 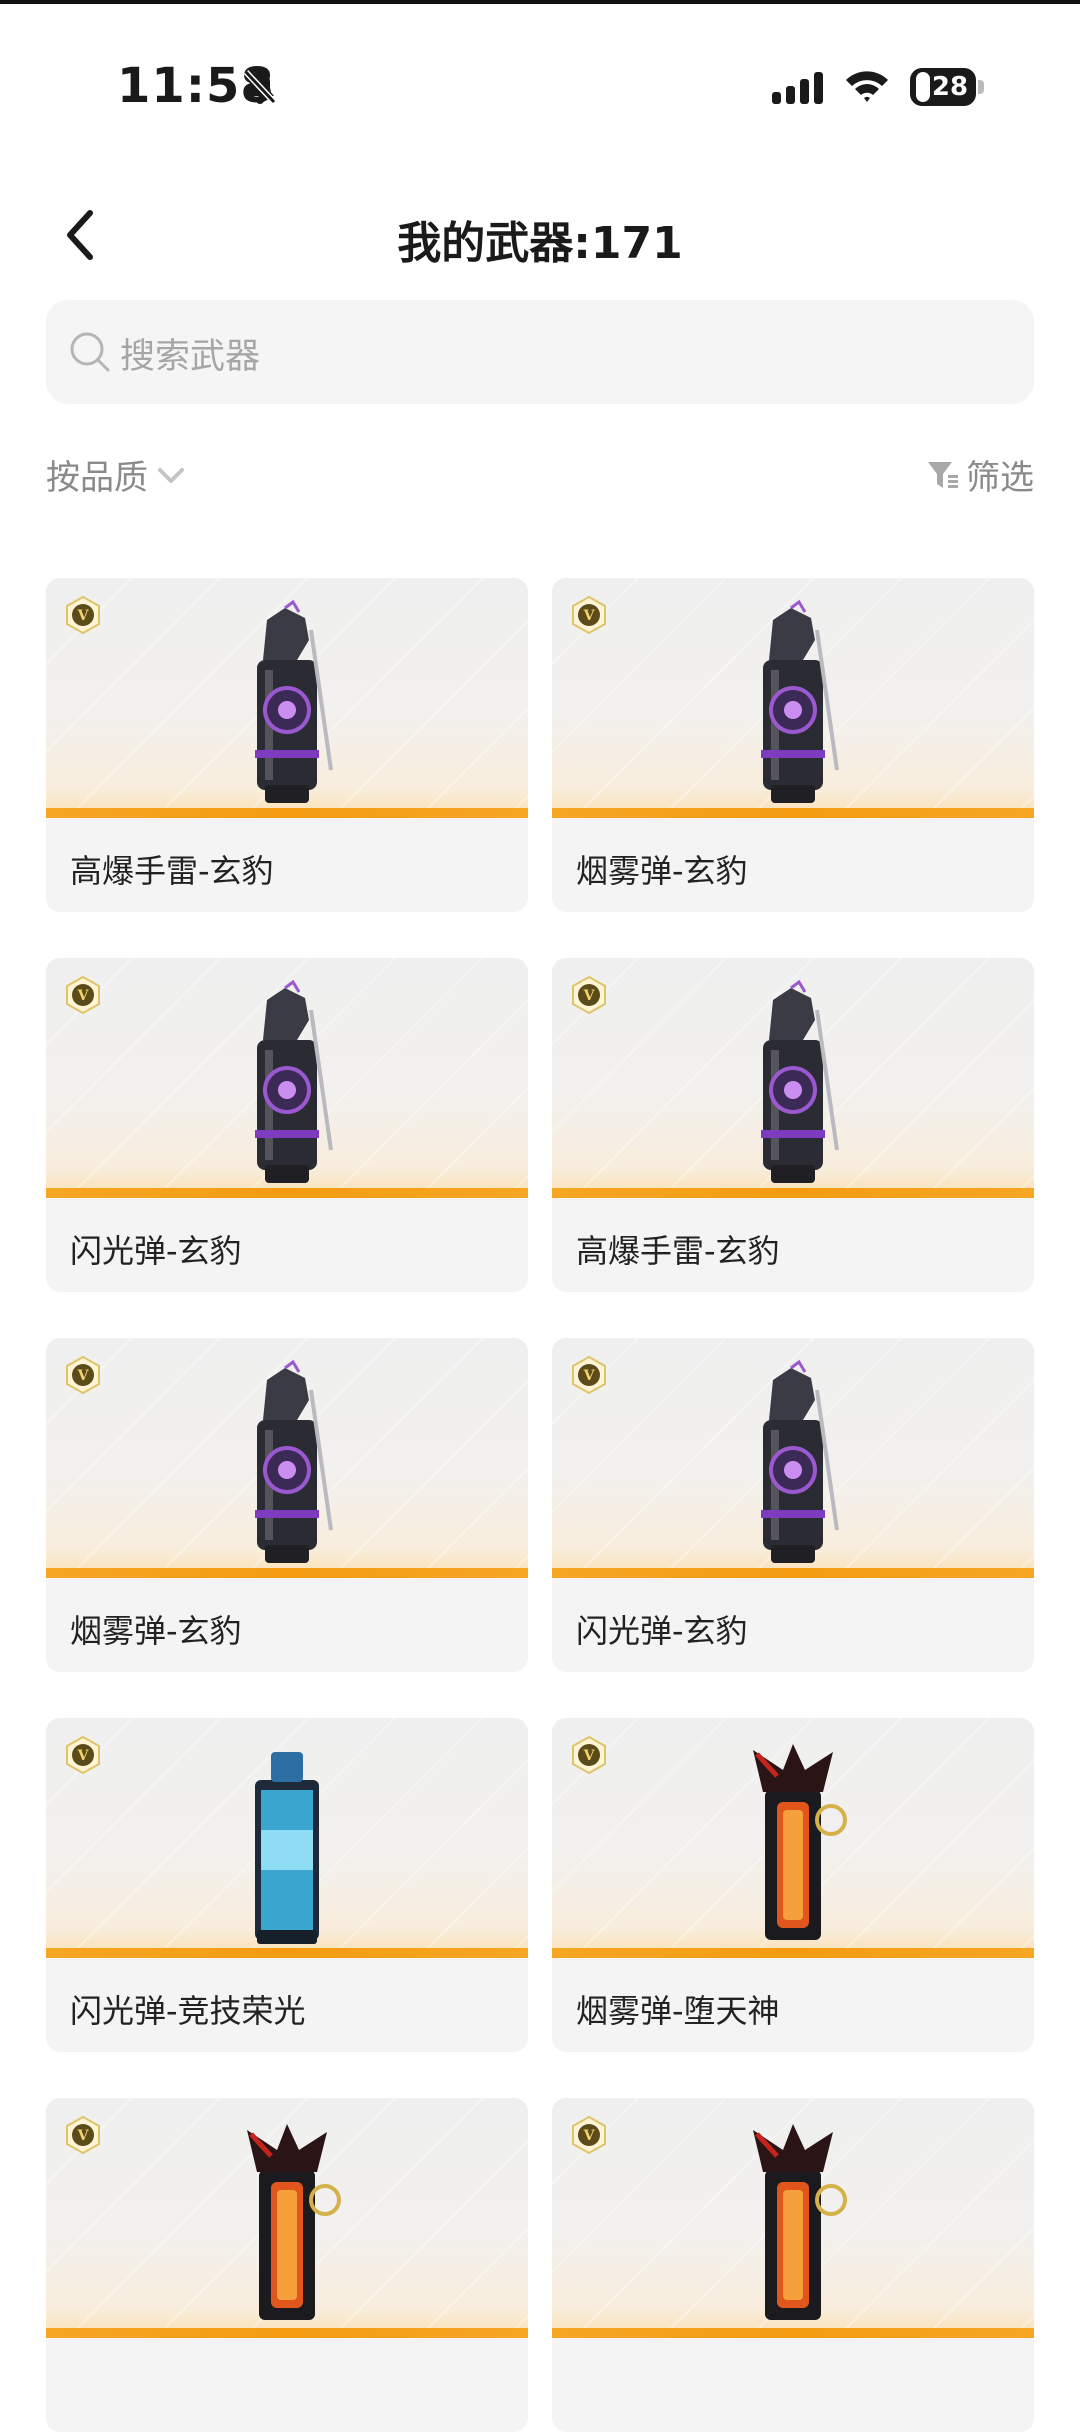 I want to click on filter-label: 筛选, so click(x=1000, y=478).